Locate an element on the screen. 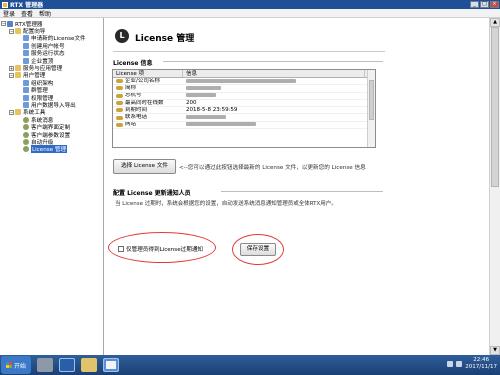 This screenshot has width=500, height=375. tree-item: − RTX管理器 is located at coordinates (51, 24).